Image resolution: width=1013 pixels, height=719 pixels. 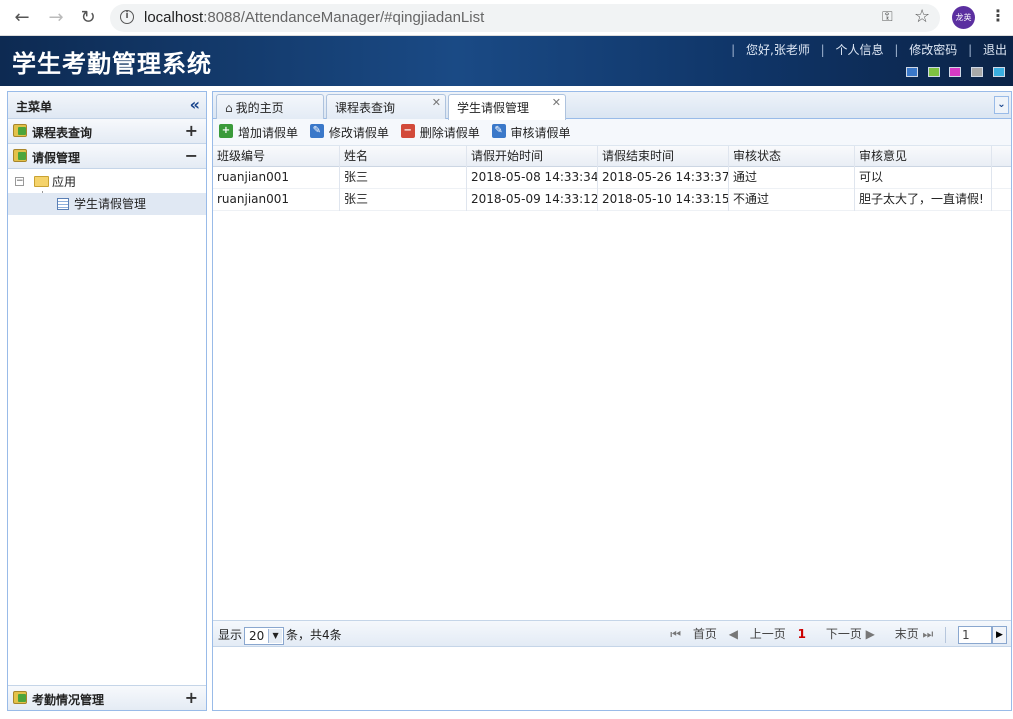 I want to click on section-label: 课程表查询, so click(x=62, y=133).